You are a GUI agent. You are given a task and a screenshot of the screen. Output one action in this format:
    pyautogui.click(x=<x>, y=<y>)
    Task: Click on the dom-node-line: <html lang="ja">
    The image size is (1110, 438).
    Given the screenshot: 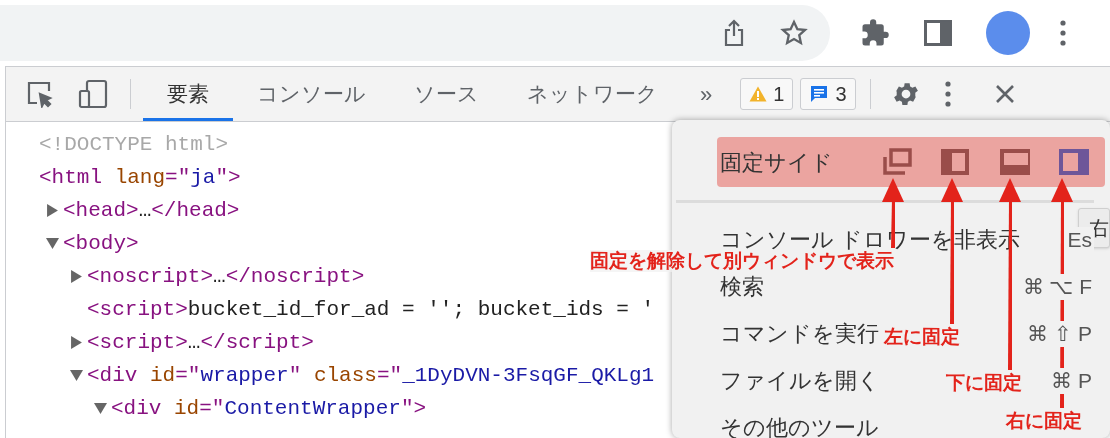 What is the action you would take?
    pyautogui.click(x=140, y=177)
    